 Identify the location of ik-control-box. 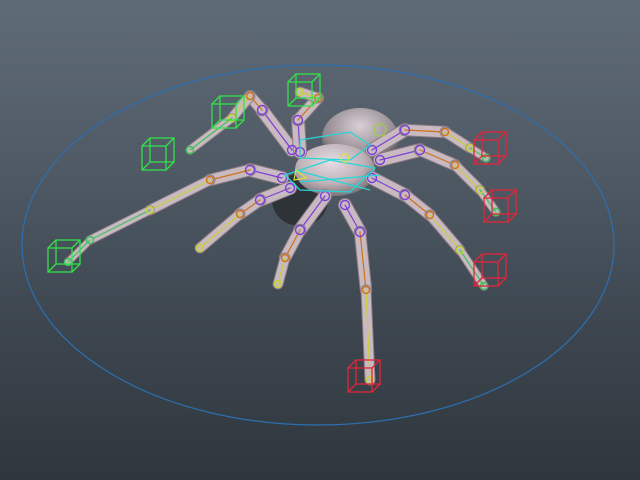
(158, 154).